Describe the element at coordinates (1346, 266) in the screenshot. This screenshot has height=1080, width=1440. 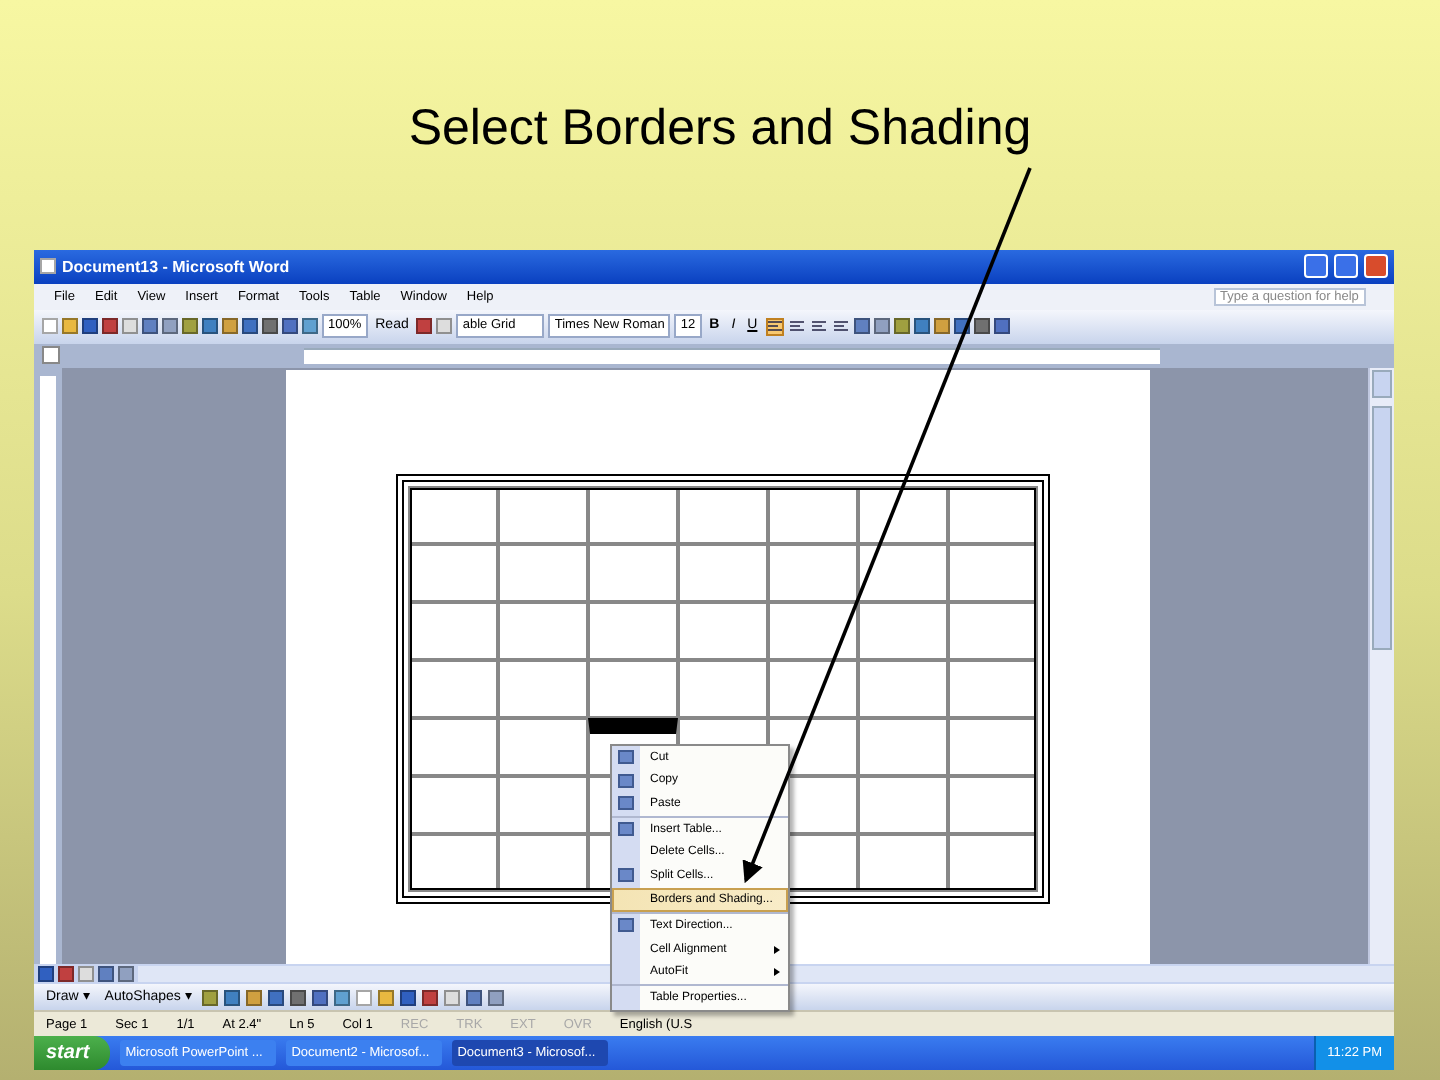
I see `maximize-button` at that location.